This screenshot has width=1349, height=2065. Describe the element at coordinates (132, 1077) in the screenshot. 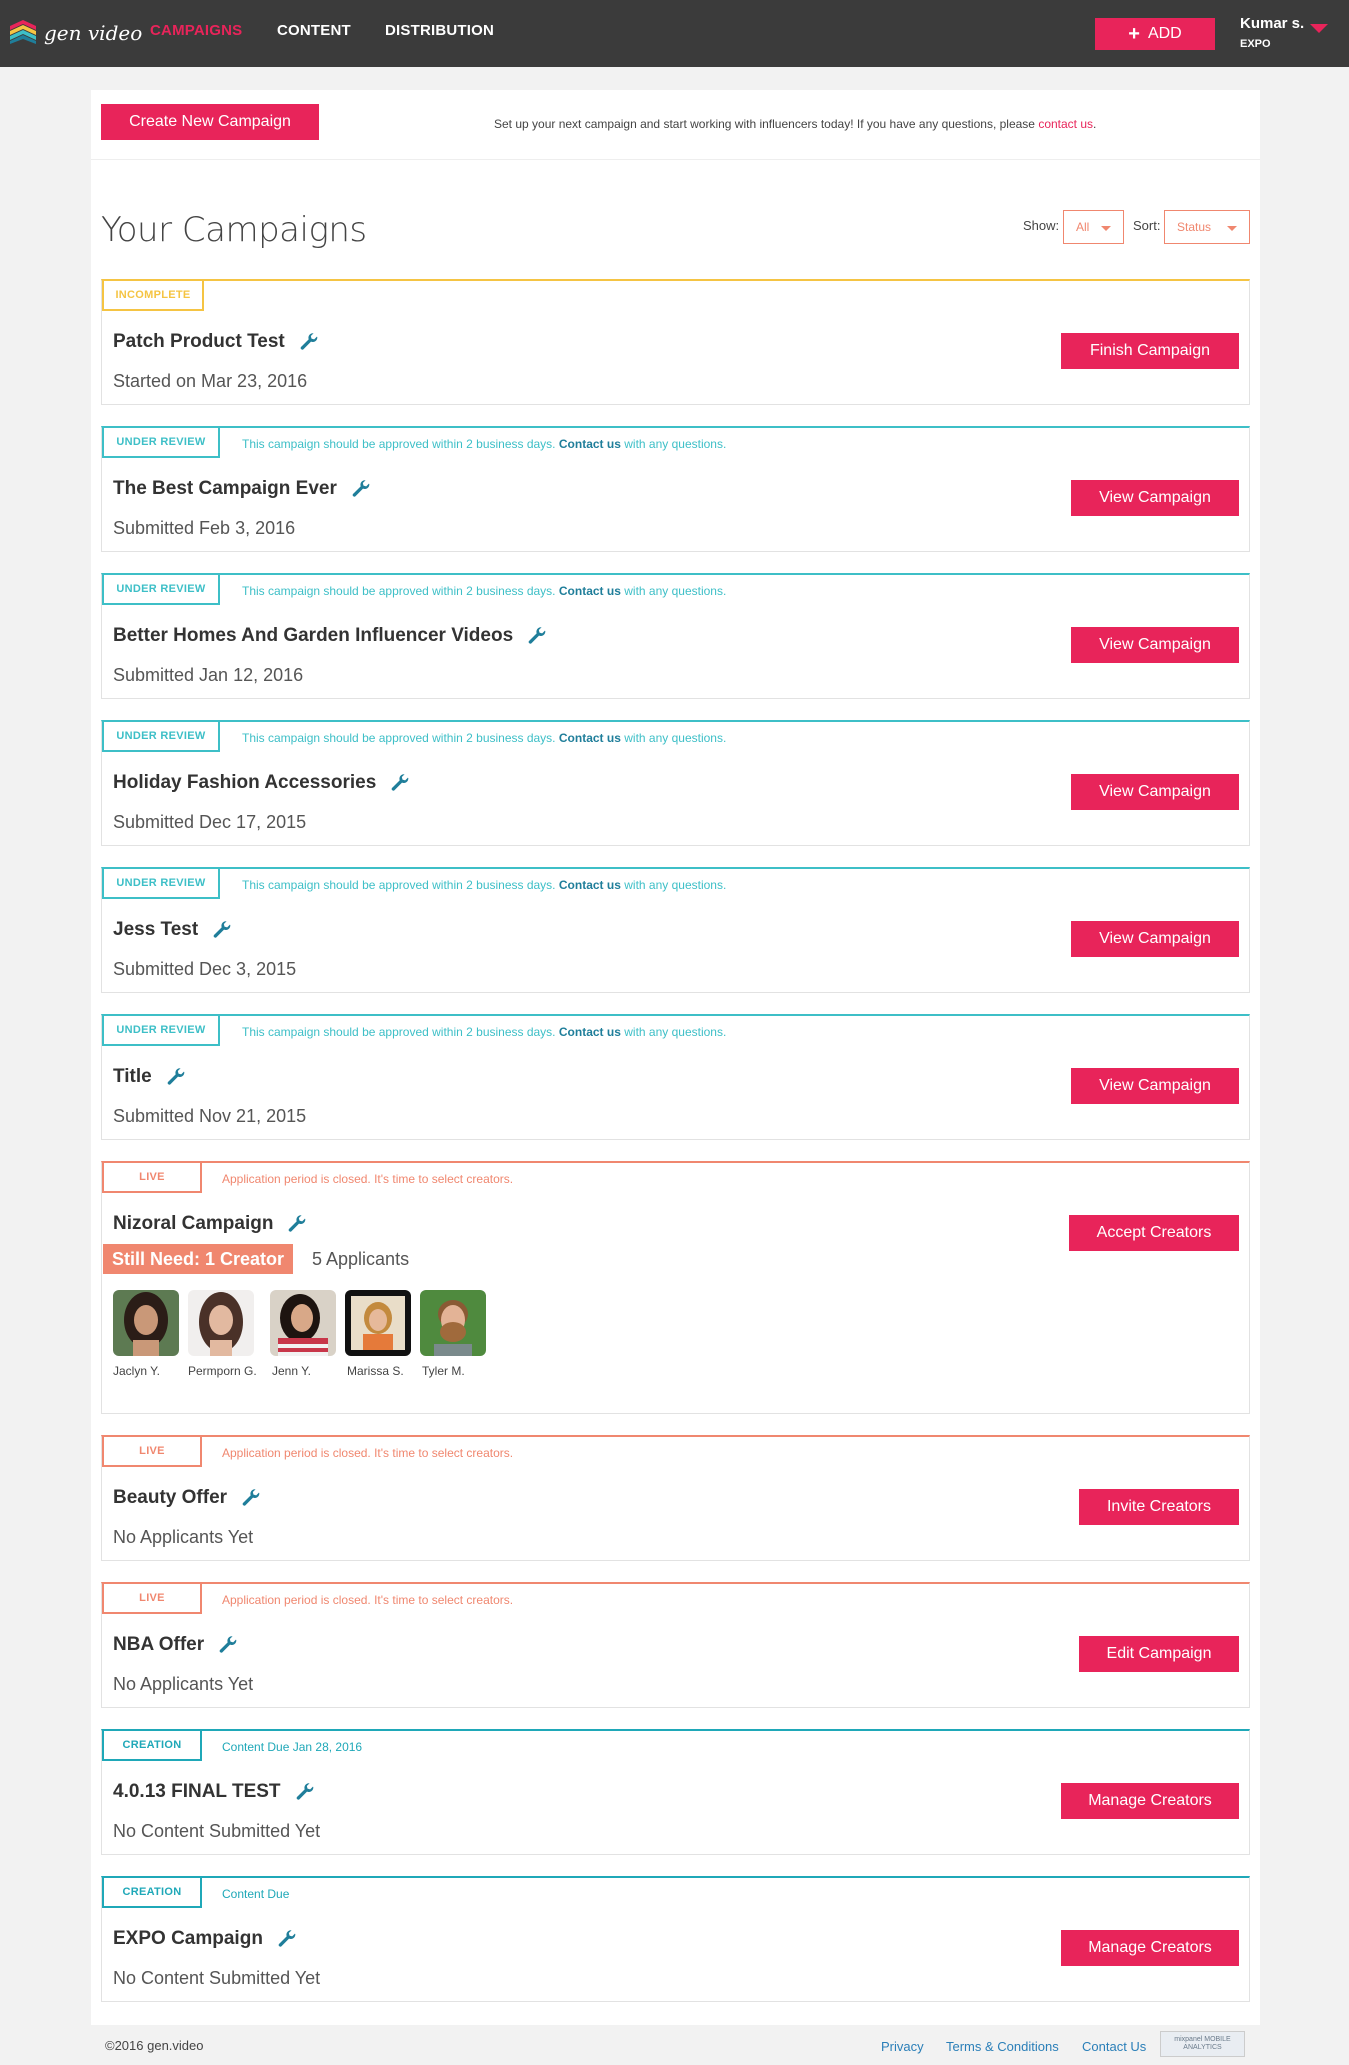

I see `campaign-title: Title` at that location.